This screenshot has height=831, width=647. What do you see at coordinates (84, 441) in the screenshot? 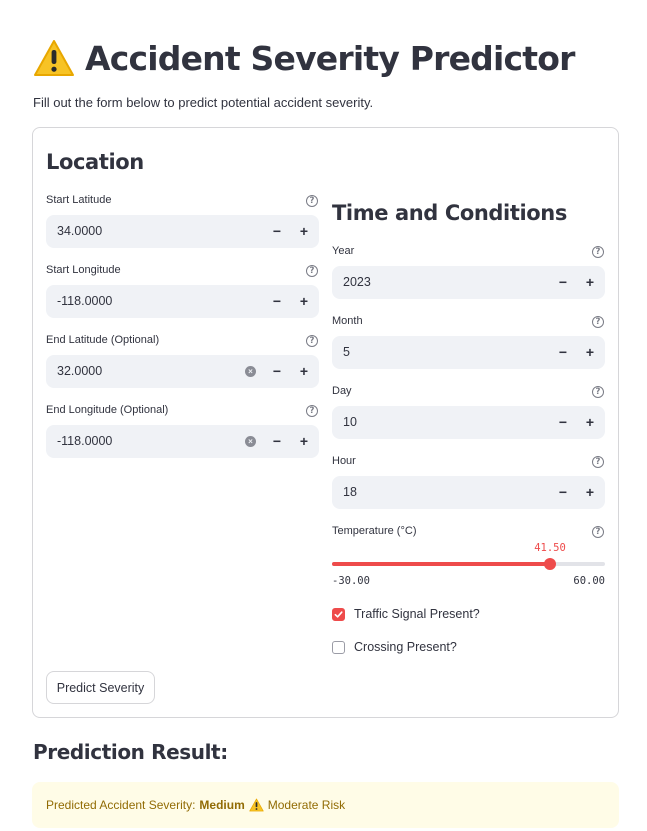
I see `end-longitude-value: -118.0000` at bounding box center [84, 441].